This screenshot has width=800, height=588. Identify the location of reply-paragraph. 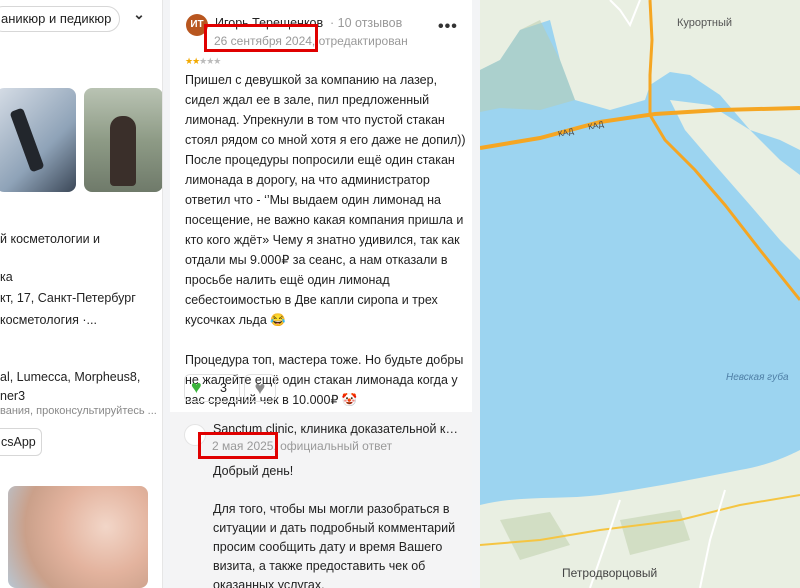
(338, 490).